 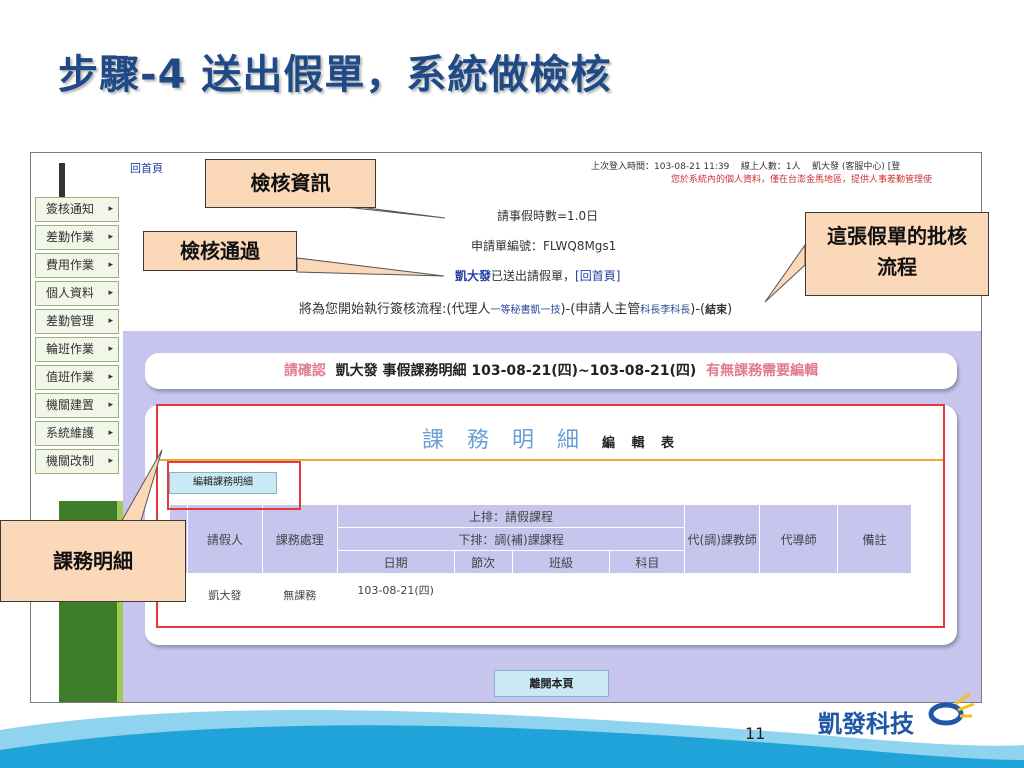 What do you see at coordinates (897, 254) in the screenshot?
I see `callout-approval-flow: 這張假單的批核流程` at bounding box center [897, 254].